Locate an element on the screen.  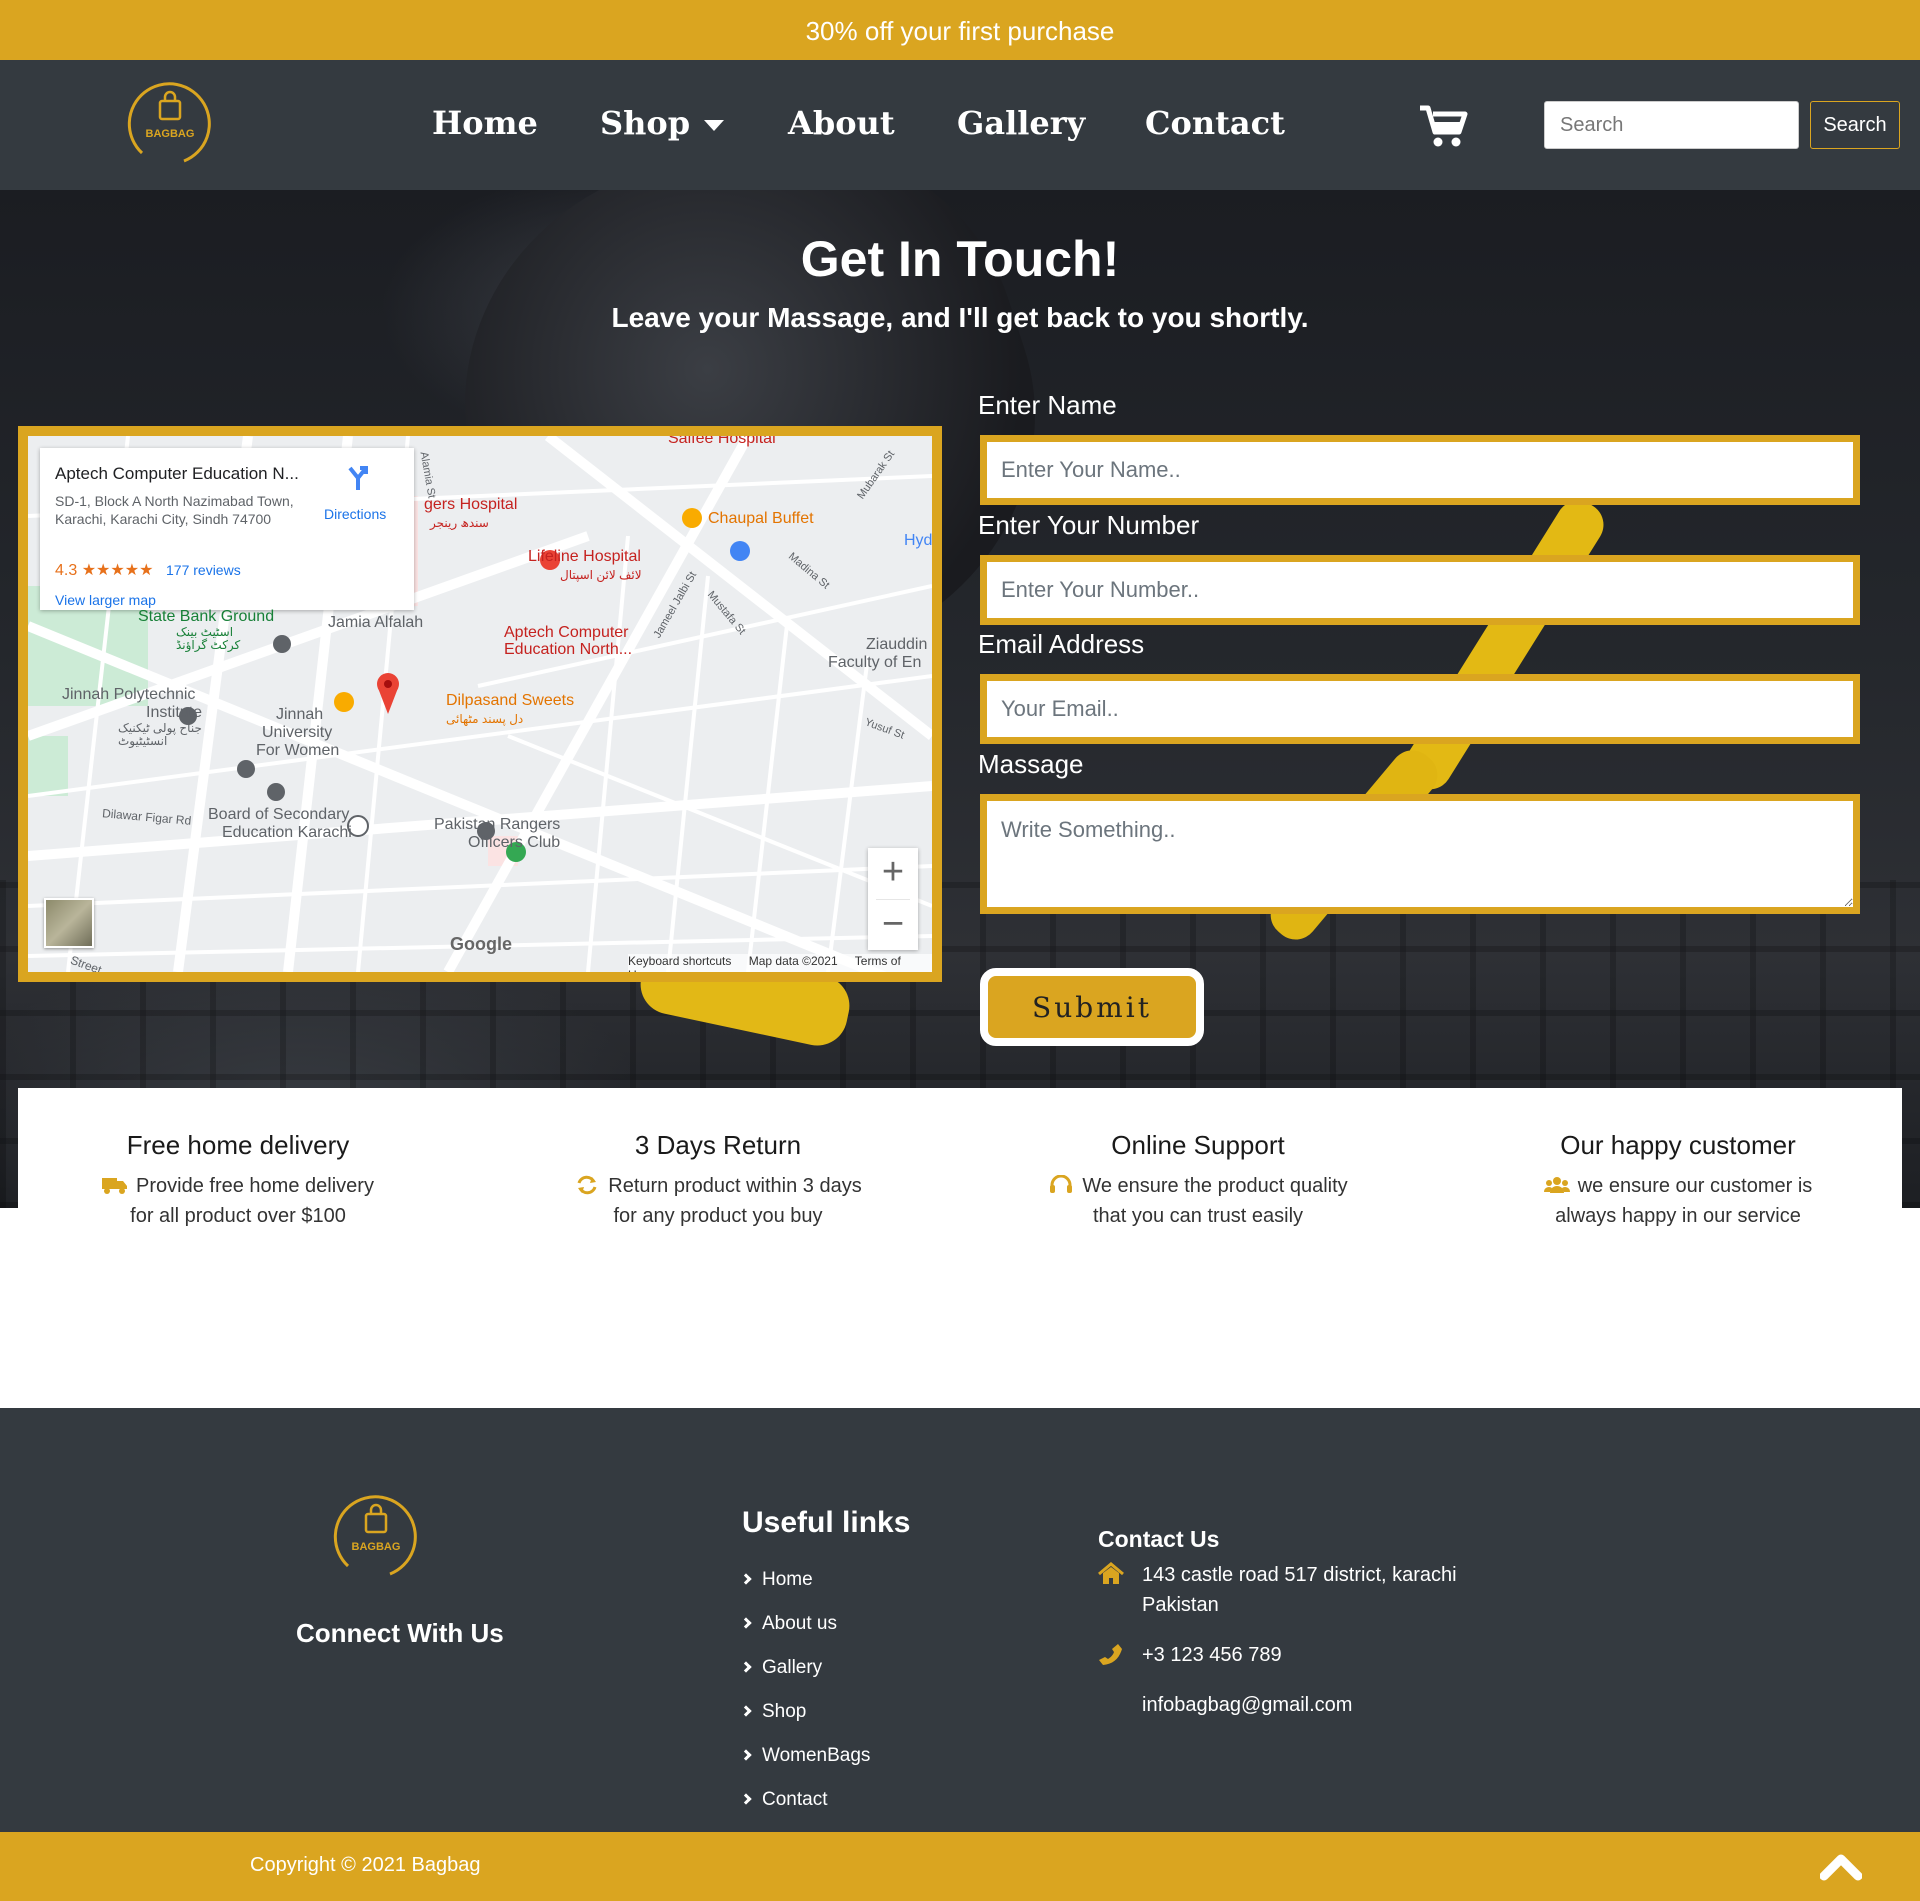
email-field is located at coordinates (1420, 709).